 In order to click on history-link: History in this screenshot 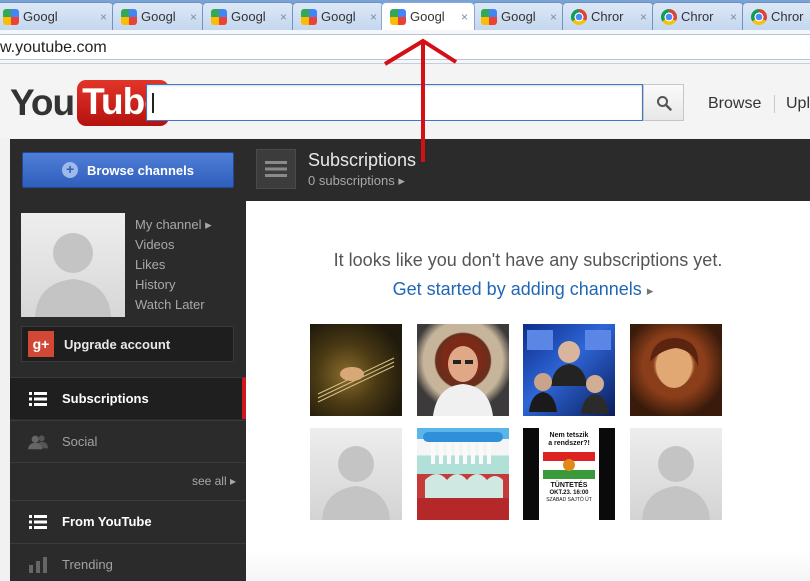, I will do `click(173, 285)`.